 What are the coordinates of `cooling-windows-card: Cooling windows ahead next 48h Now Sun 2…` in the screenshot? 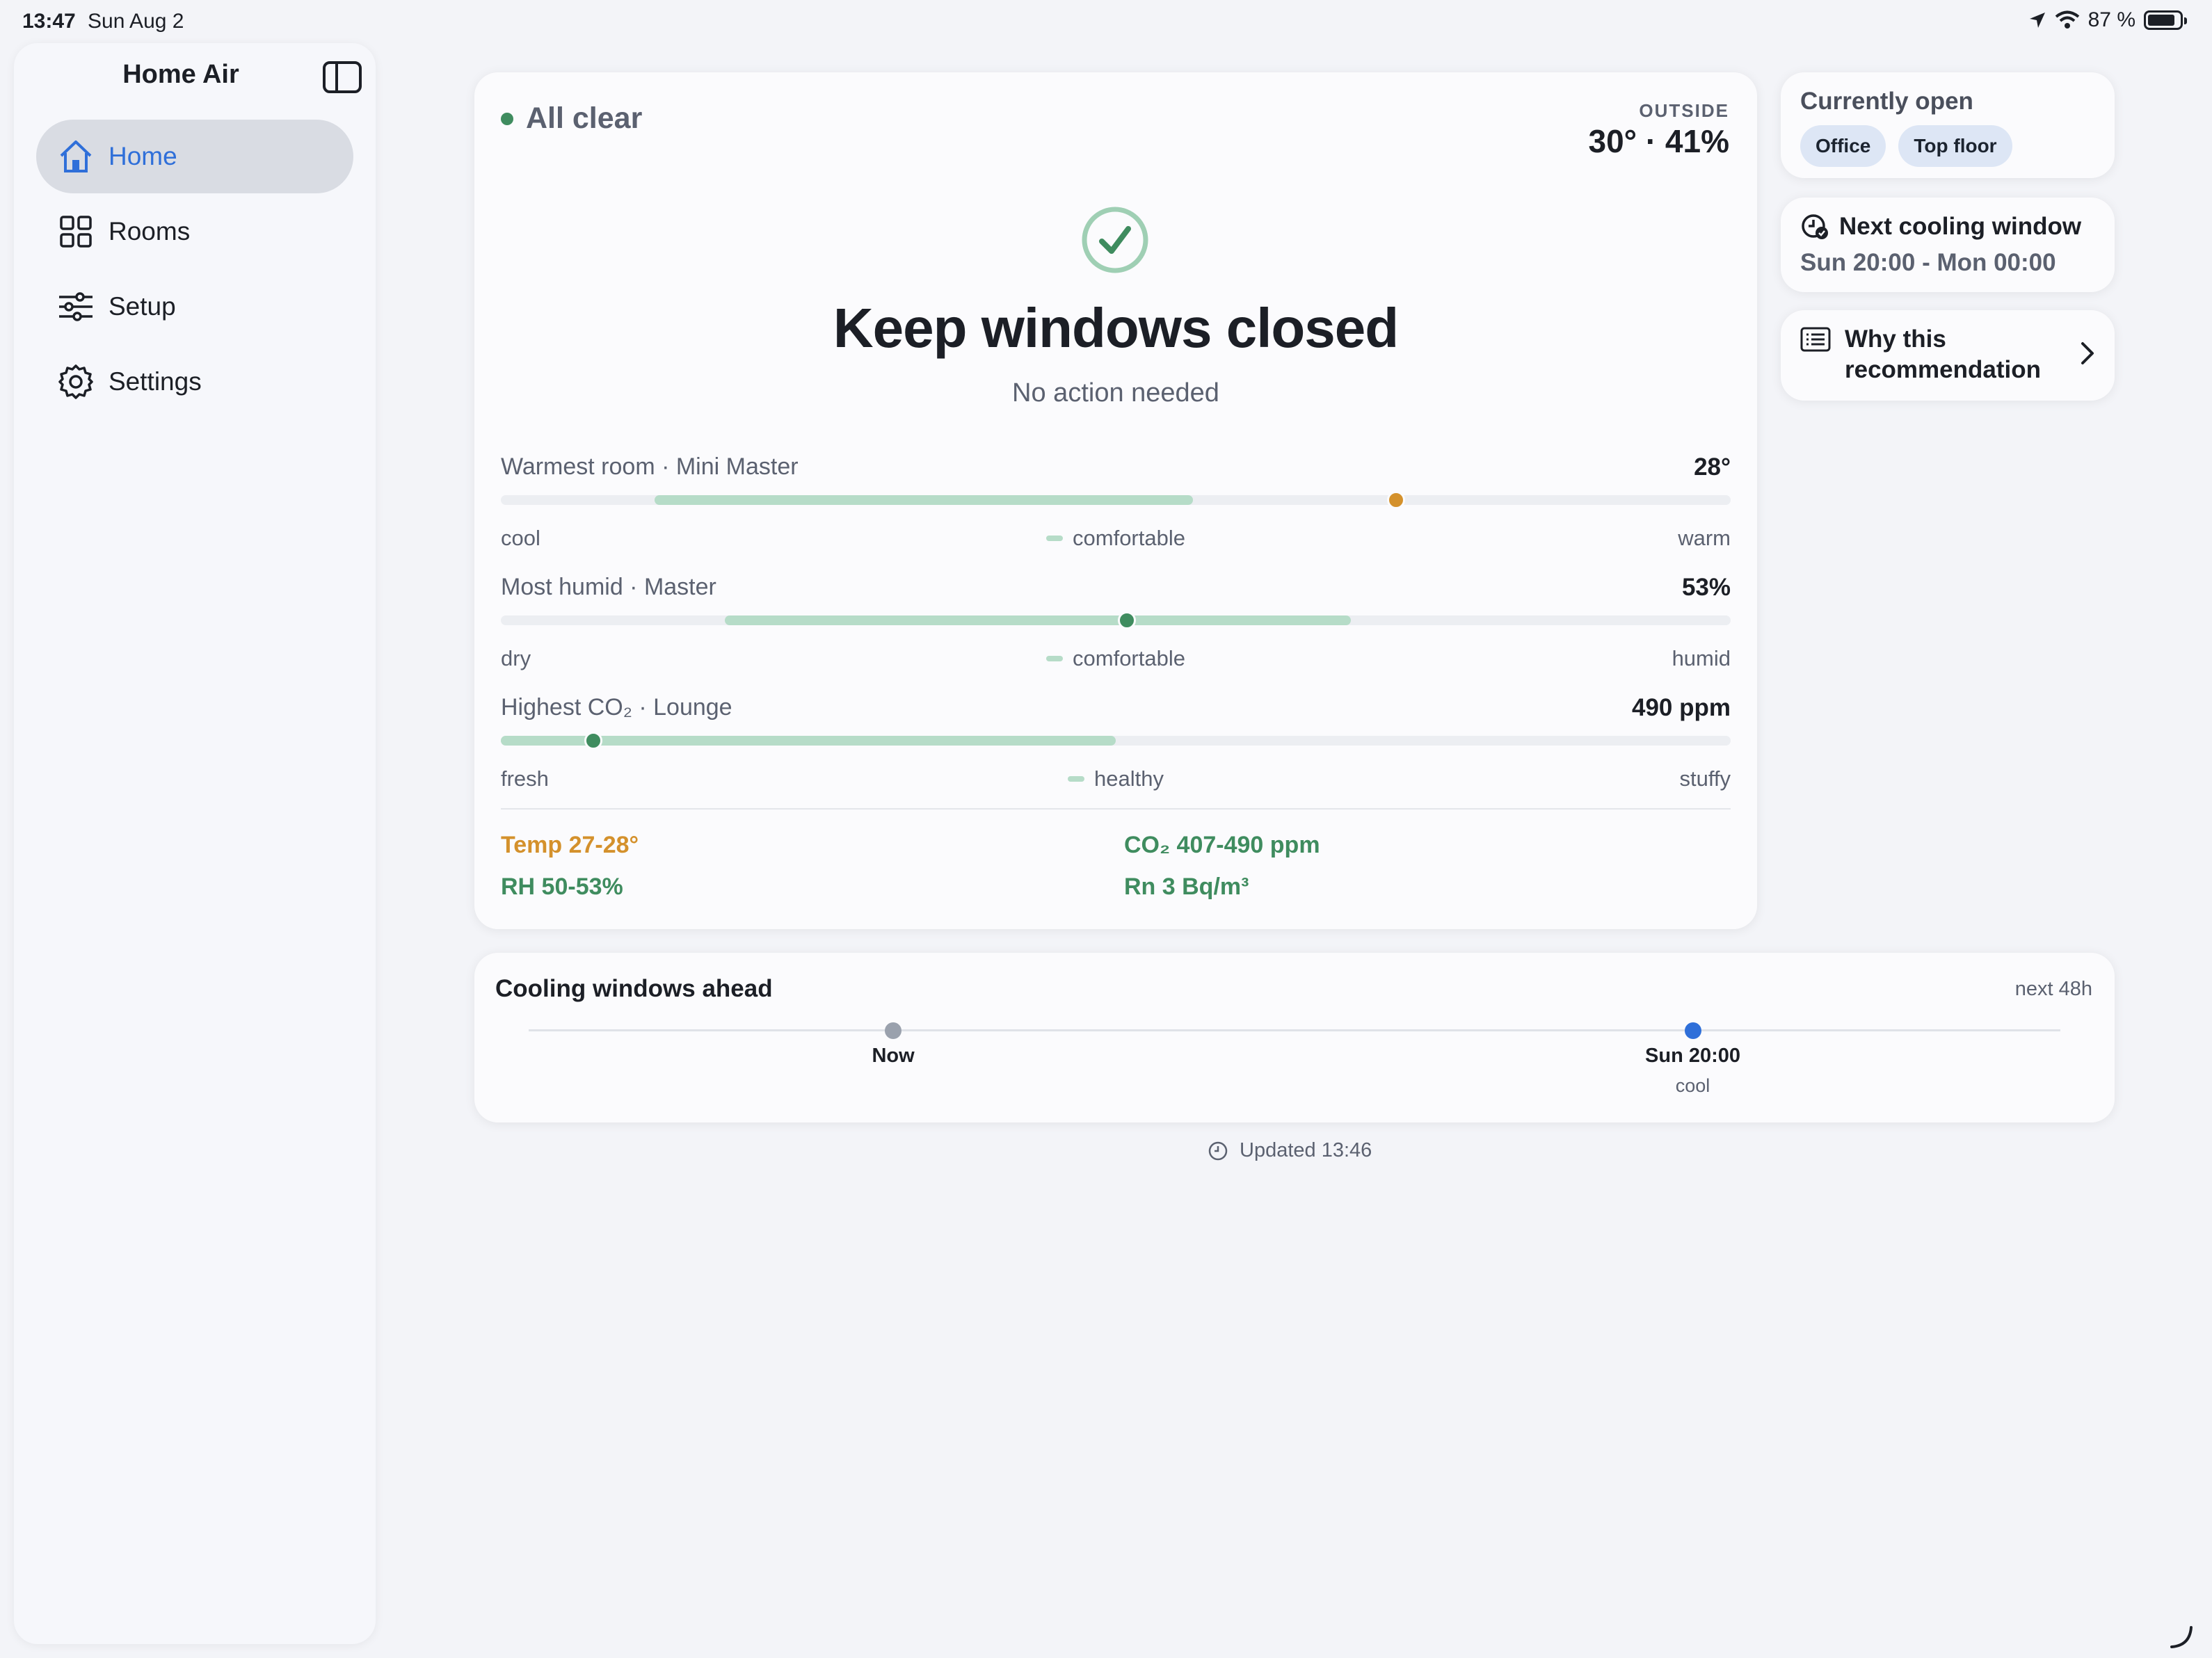 It's located at (1294, 1037).